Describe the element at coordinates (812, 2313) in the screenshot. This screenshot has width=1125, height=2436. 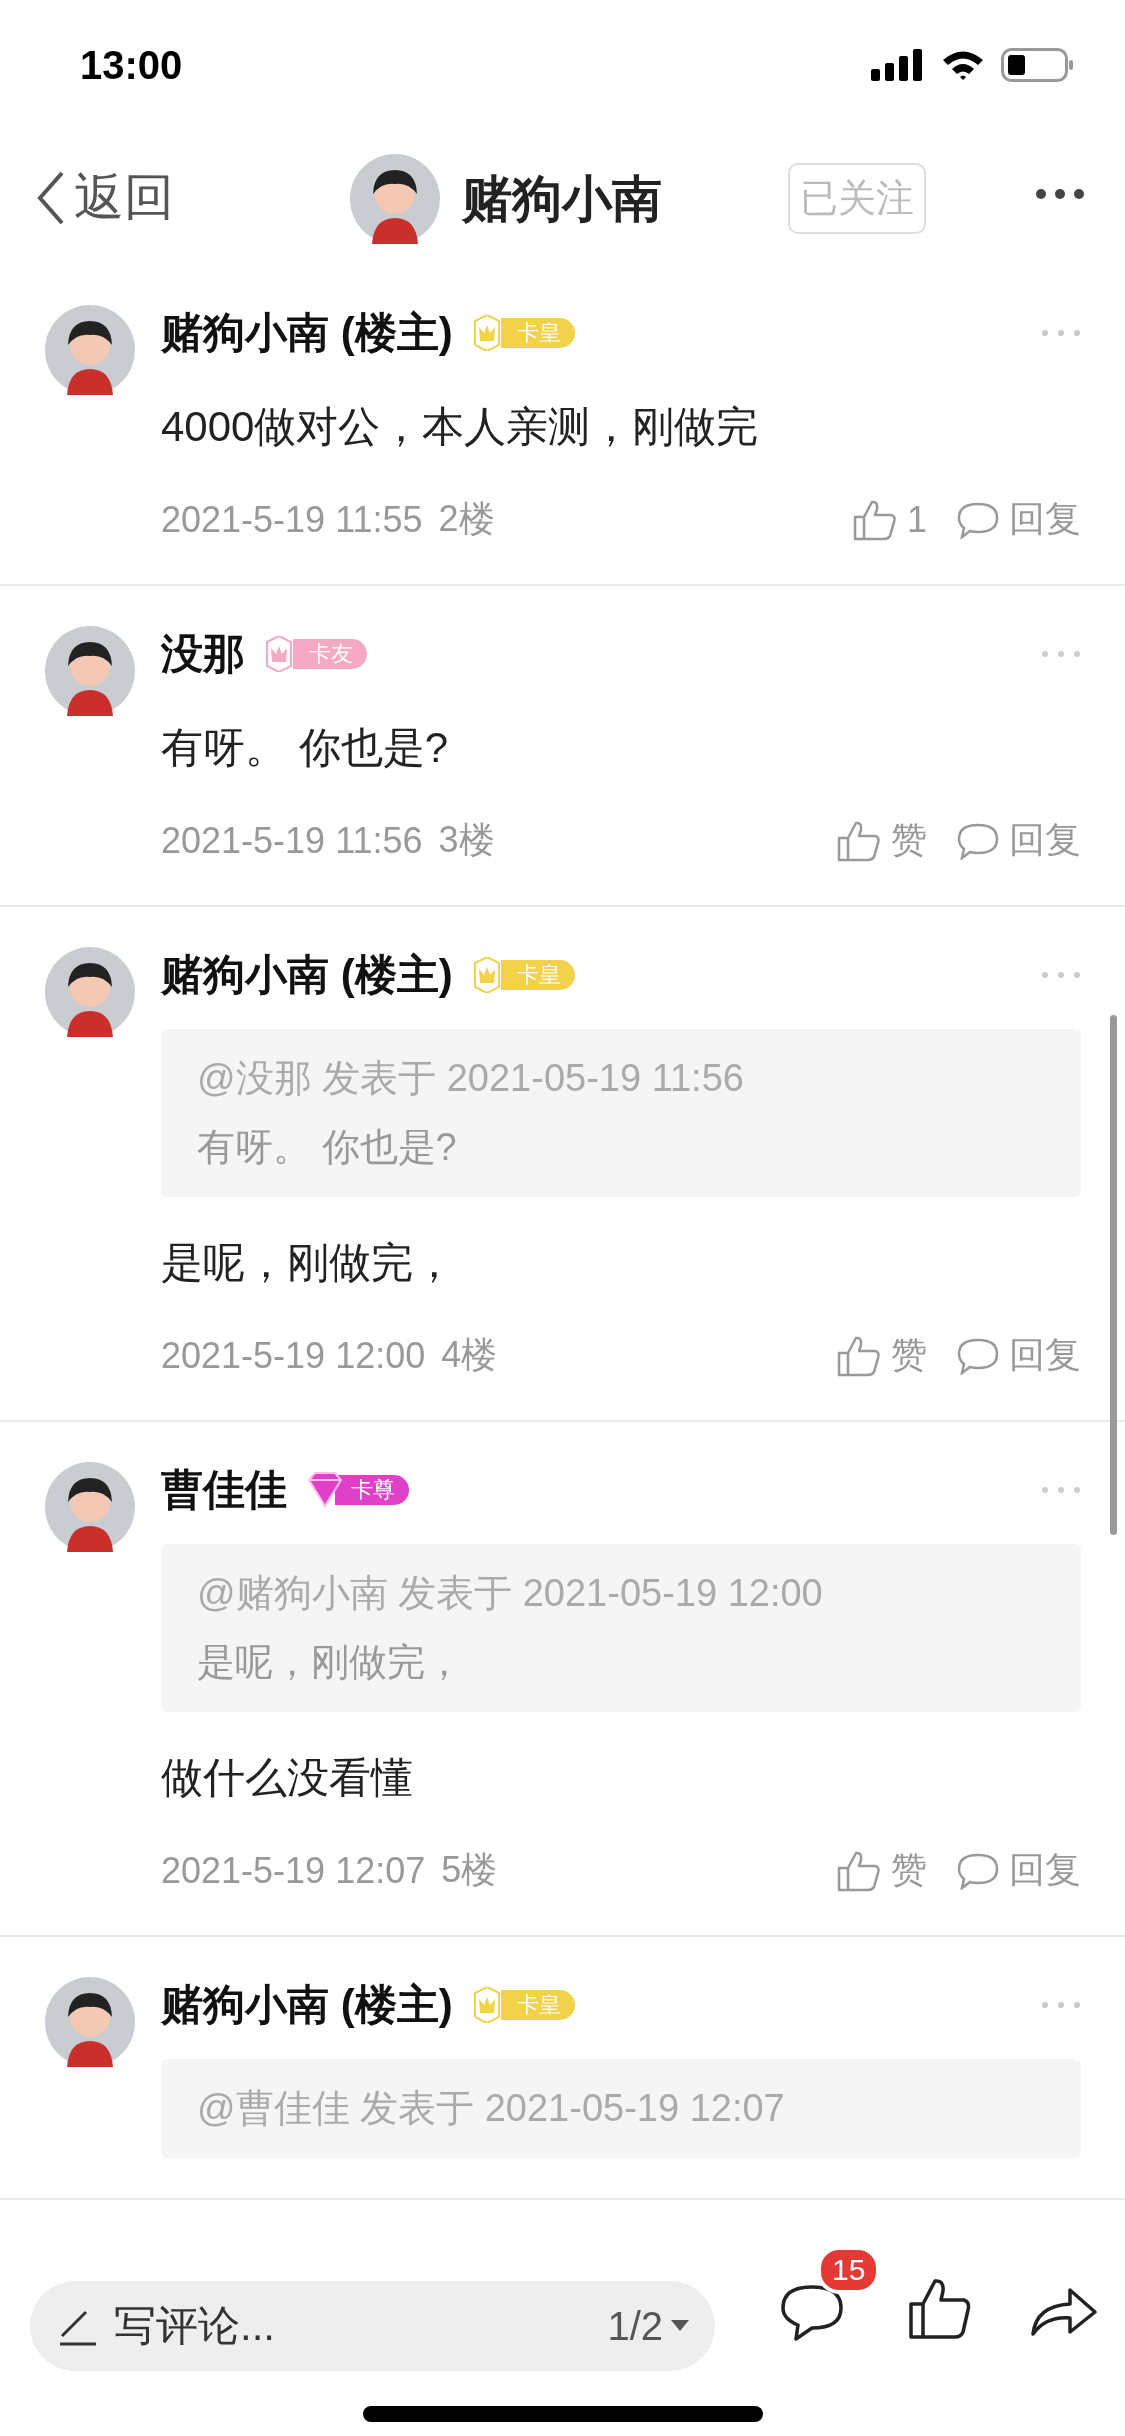
I see `comment-icon` at that location.